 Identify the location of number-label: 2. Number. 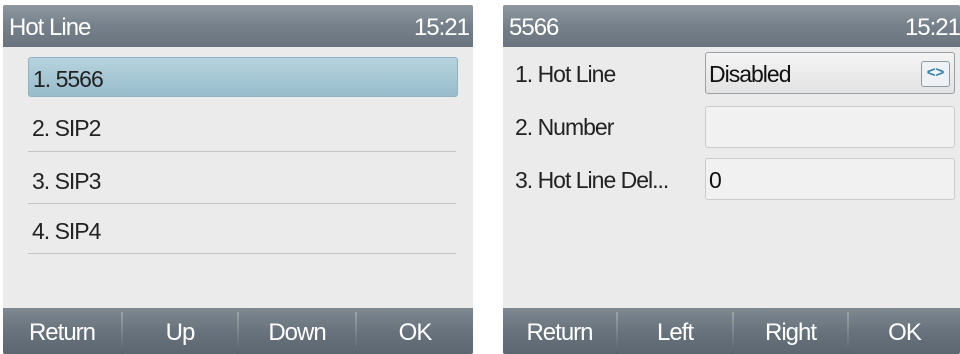
(564, 127).